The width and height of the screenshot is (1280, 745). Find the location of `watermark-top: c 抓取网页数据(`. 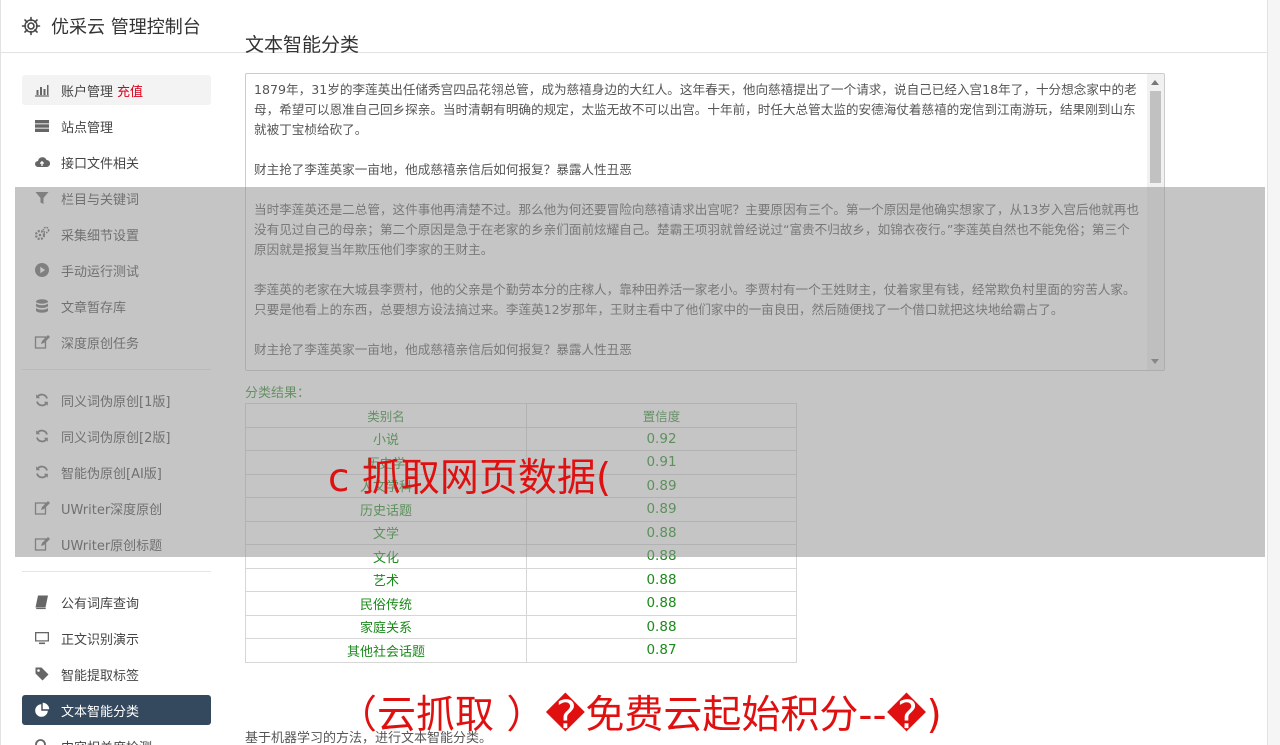

watermark-top: c 抓取网页数据( is located at coordinates (470, 478).